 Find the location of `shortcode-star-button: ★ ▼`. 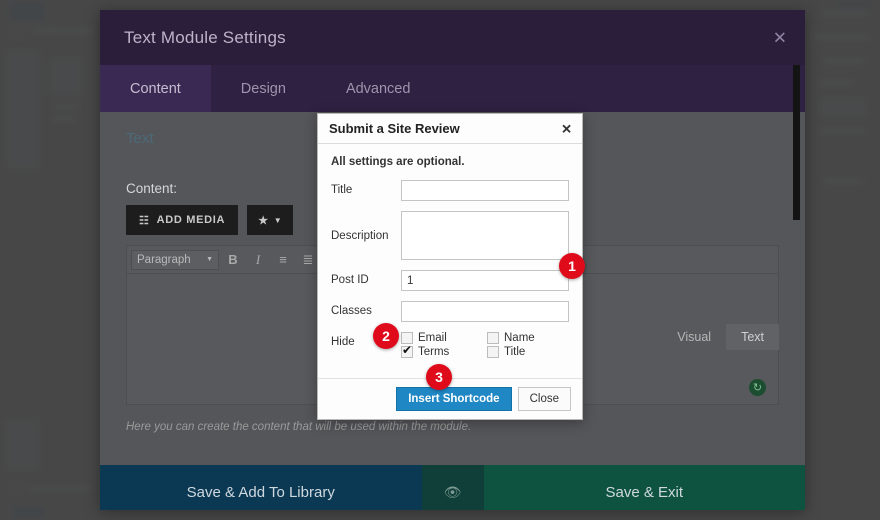

shortcode-star-button: ★ ▼ is located at coordinates (270, 220).